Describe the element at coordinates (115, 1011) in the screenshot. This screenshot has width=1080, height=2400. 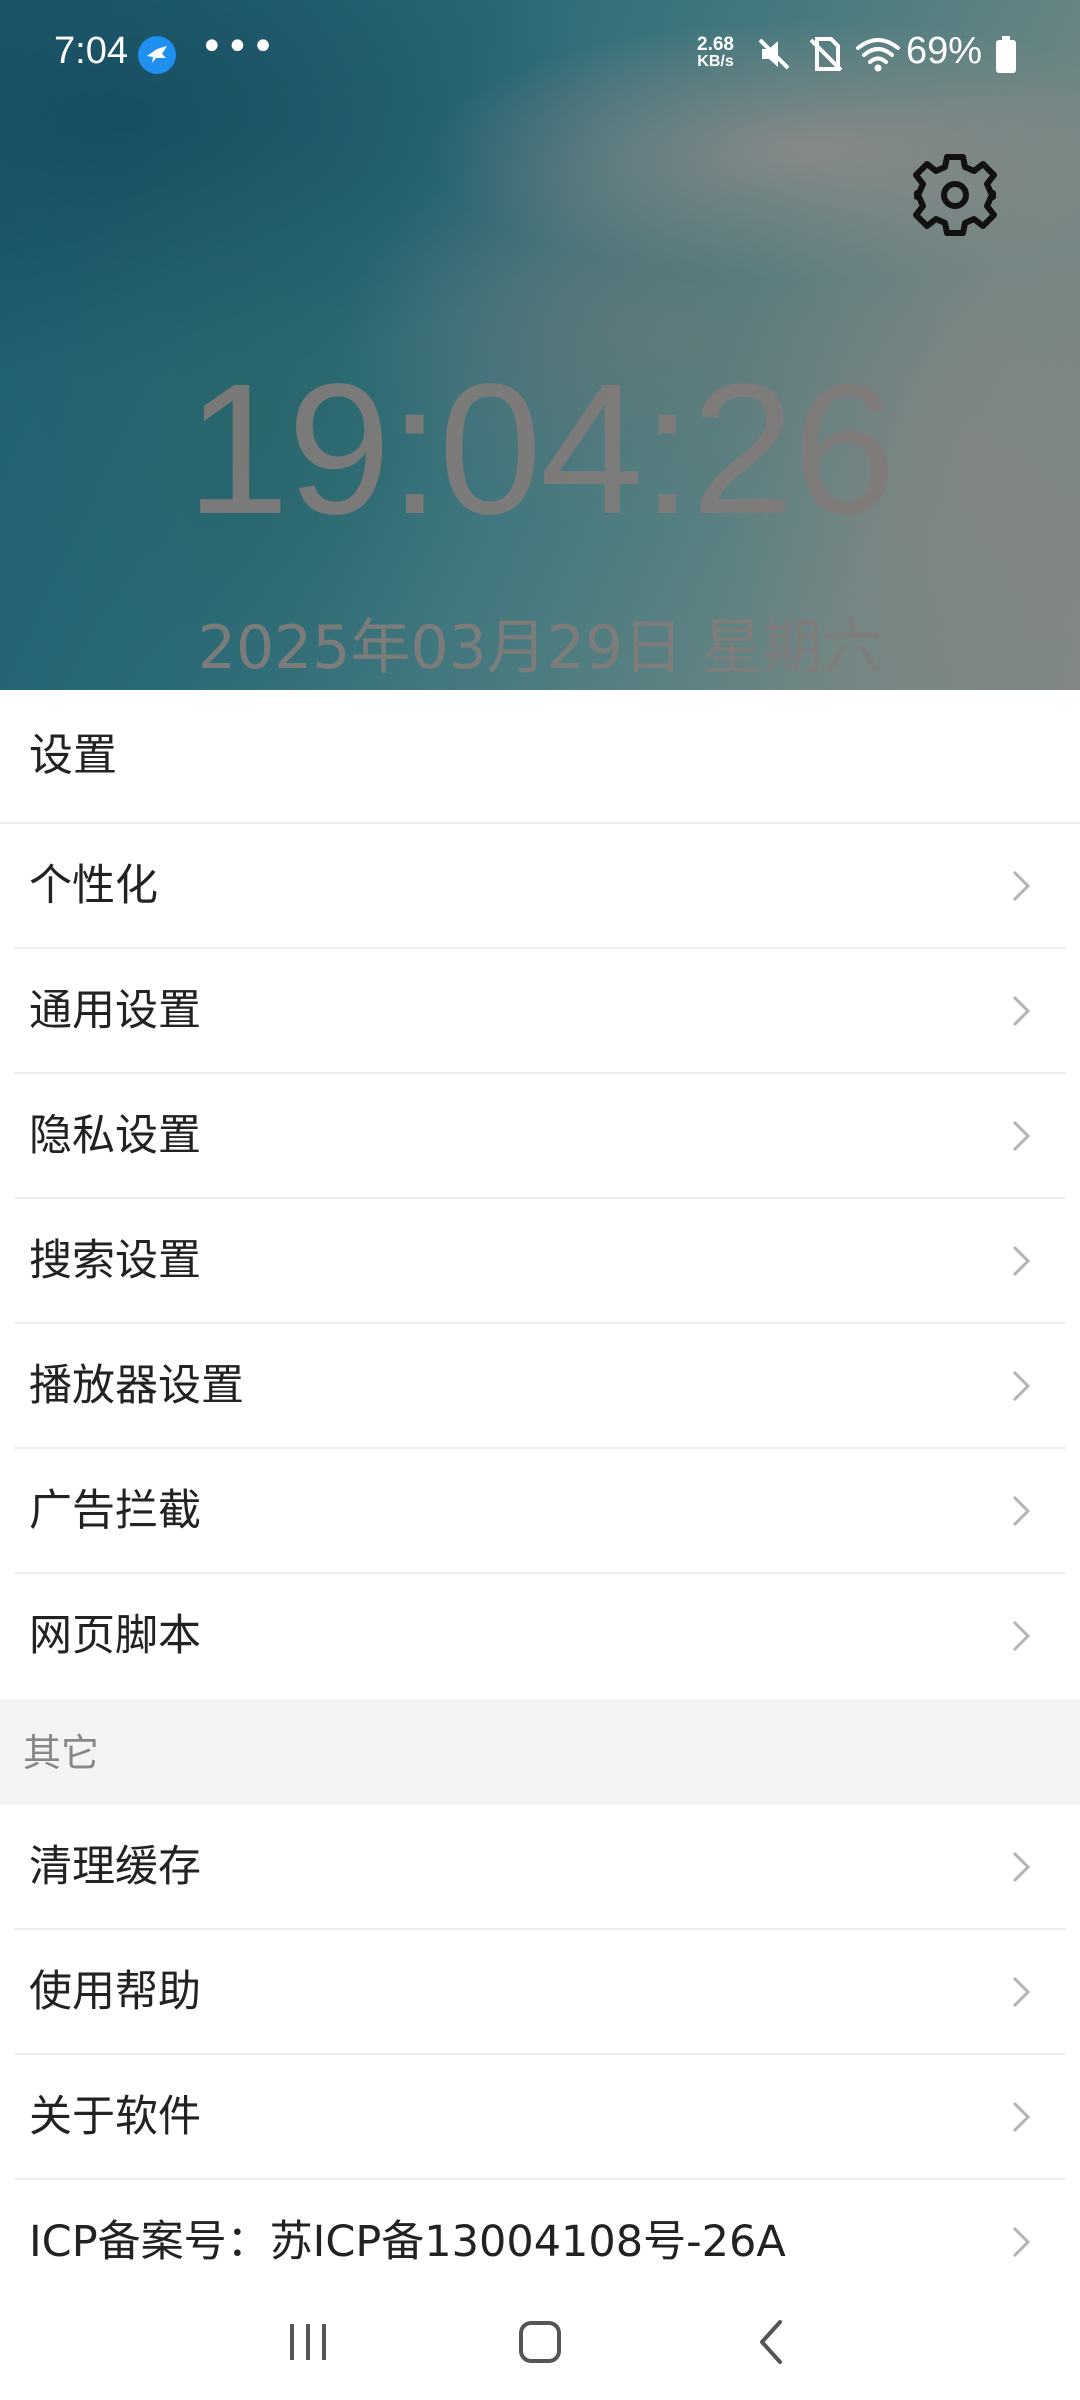
I see `settings-item-label: 通用设置` at that location.